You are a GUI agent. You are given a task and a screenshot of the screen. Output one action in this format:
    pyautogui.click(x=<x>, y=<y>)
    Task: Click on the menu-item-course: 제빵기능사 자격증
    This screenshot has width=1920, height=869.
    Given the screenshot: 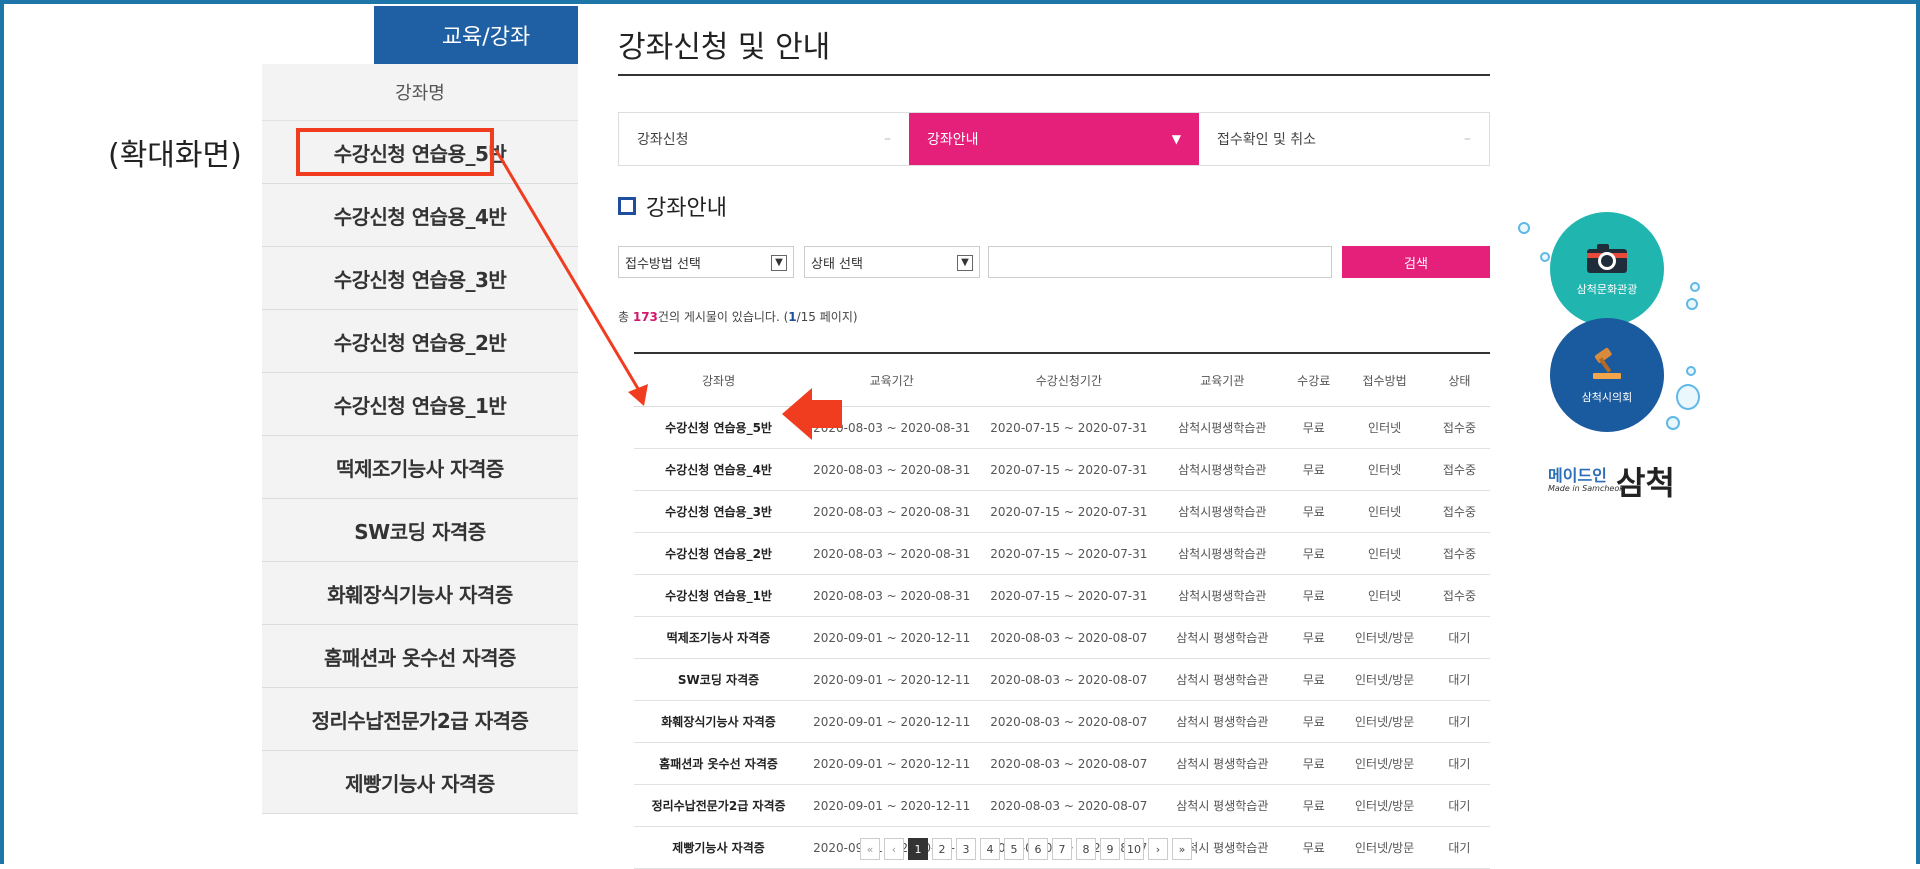 What is the action you would take?
    pyautogui.click(x=420, y=782)
    